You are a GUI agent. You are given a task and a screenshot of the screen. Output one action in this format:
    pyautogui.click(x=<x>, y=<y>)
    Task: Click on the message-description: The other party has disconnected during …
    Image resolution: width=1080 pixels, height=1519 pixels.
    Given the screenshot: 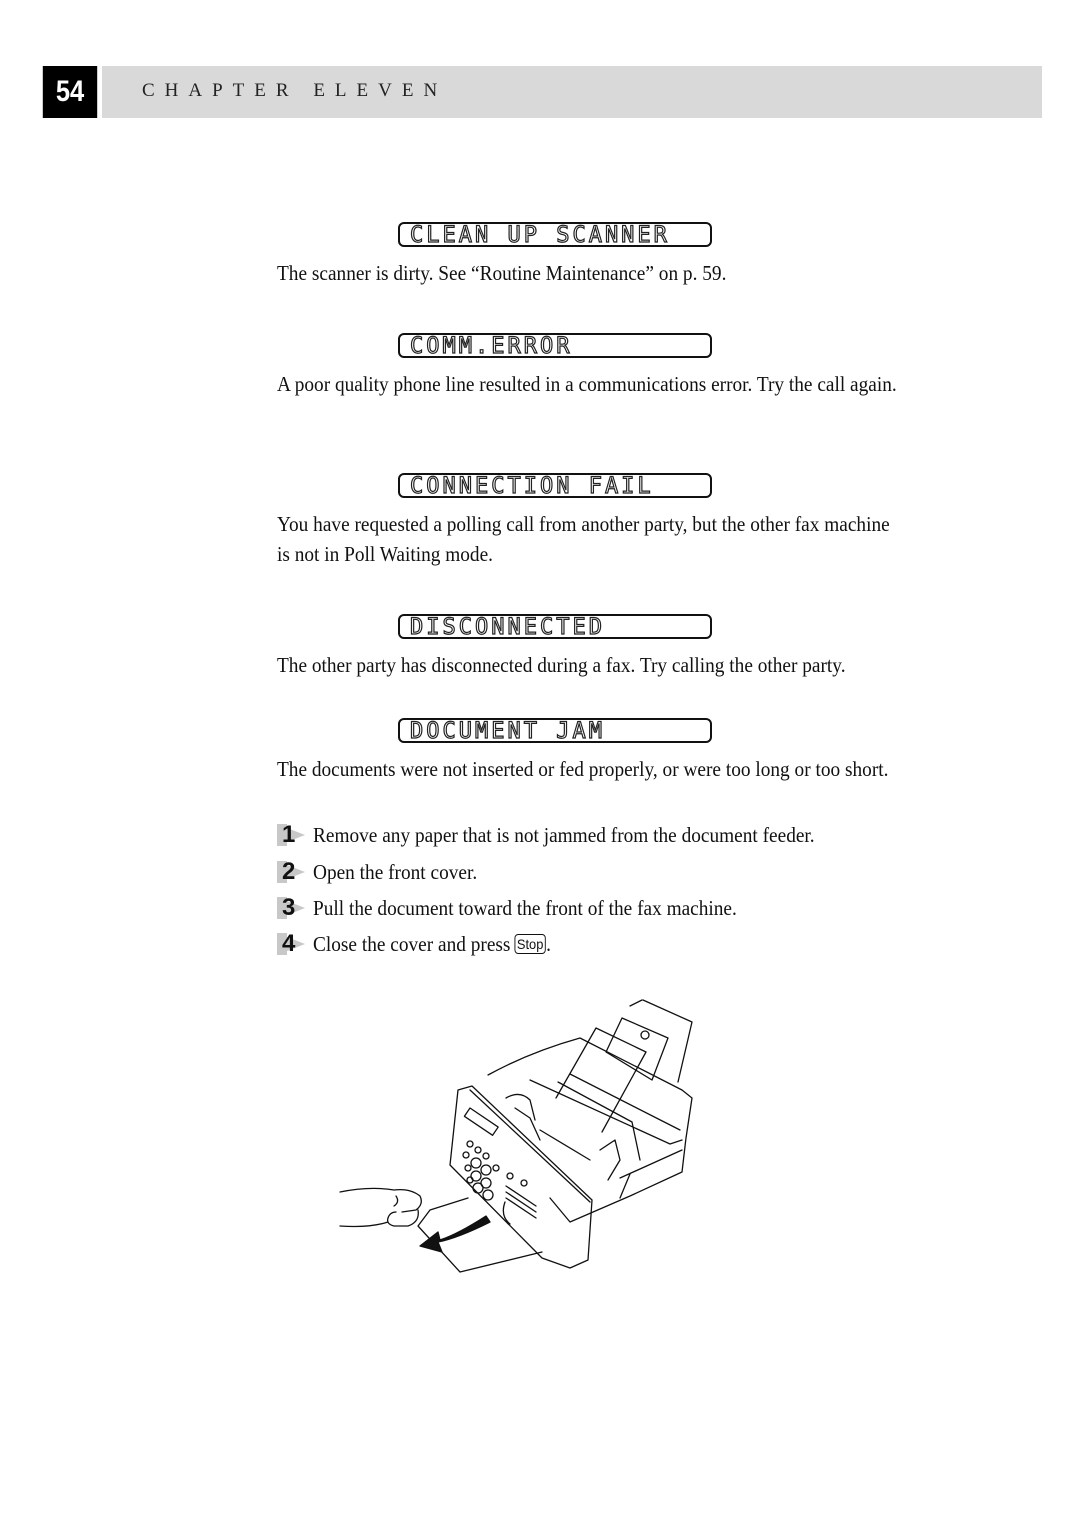 What is the action you would take?
    pyautogui.click(x=561, y=665)
    